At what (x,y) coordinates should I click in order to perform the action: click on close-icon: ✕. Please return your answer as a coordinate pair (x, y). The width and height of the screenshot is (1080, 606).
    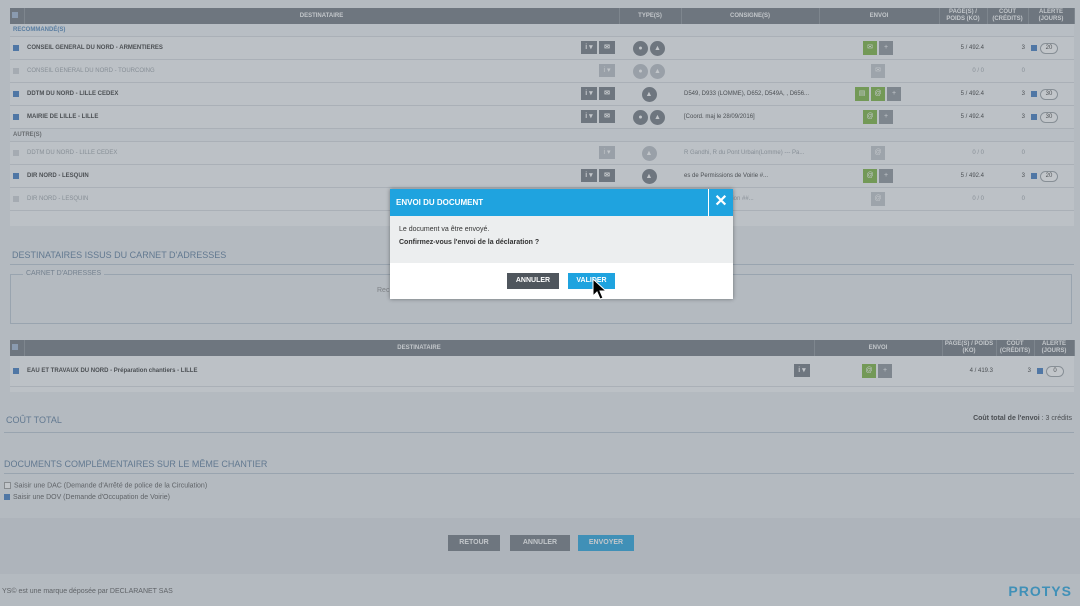
    Looking at the image, I should click on (720, 202).